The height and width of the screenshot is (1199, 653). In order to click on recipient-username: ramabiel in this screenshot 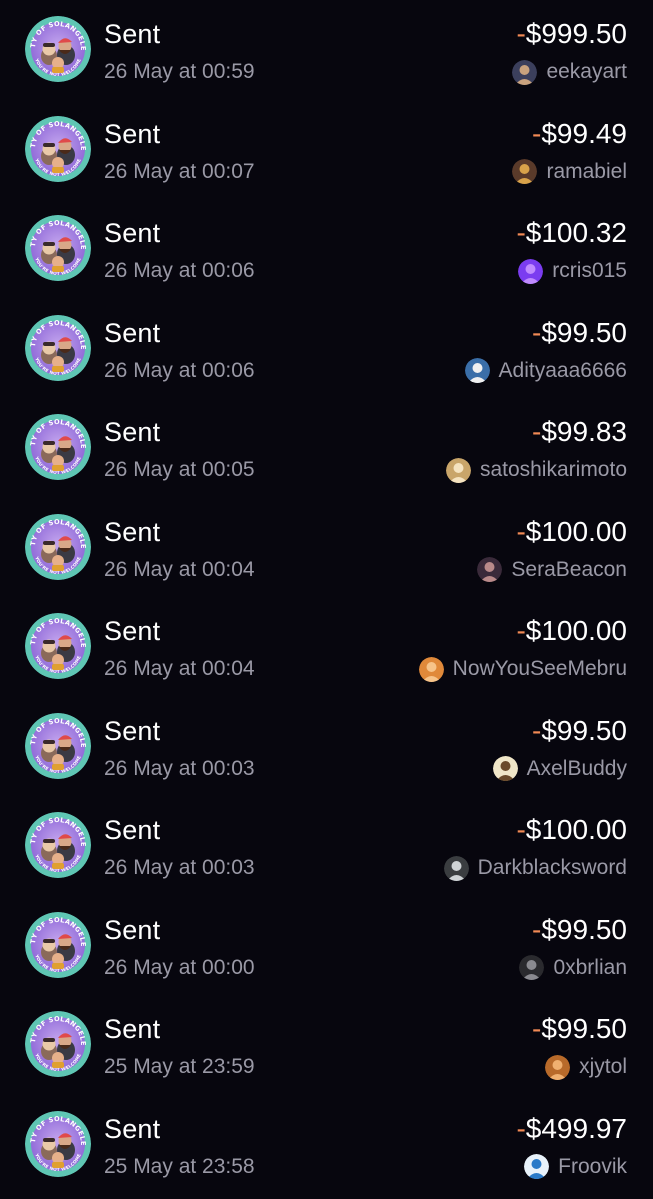, I will do `click(586, 171)`.